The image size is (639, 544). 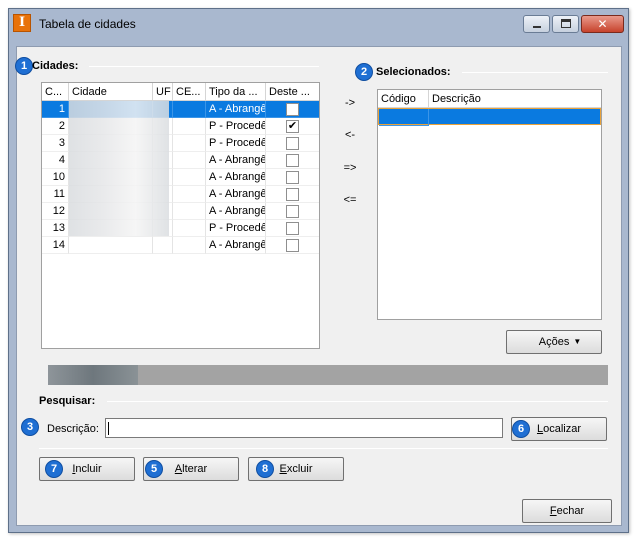 What do you see at coordinates (537, 27) in the screenshot?
I see `minimize-icon` at bounding box center [537, 27].